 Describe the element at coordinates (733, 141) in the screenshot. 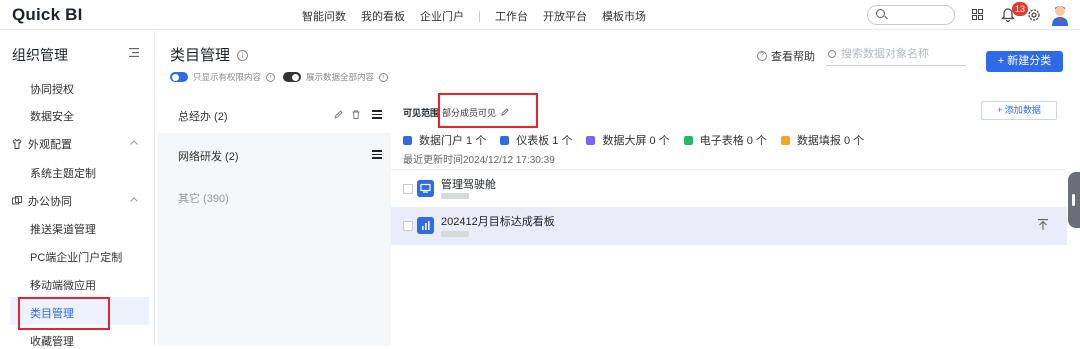

I see `stat-label: 电子表格 0 个` at that location.